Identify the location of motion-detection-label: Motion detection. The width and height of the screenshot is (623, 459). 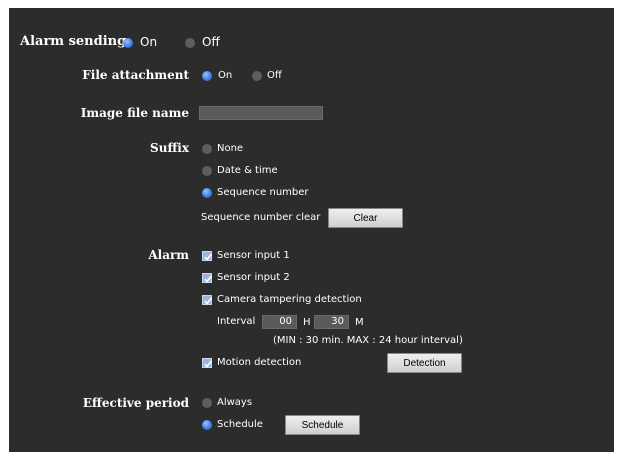
(259, 362).